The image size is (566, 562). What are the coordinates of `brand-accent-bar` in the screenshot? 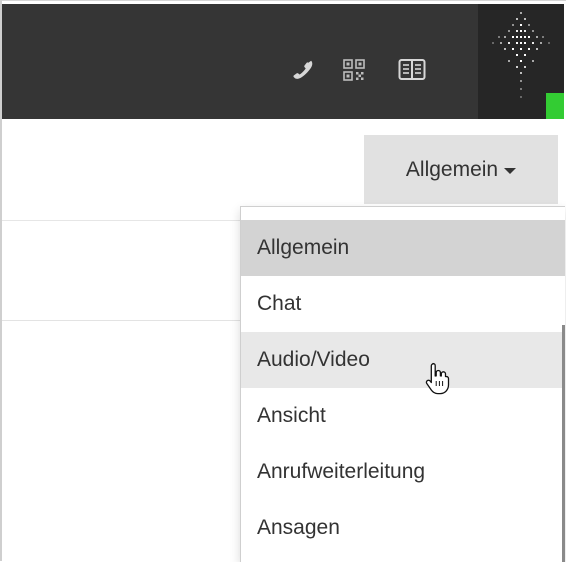 It's located at (555, 106).